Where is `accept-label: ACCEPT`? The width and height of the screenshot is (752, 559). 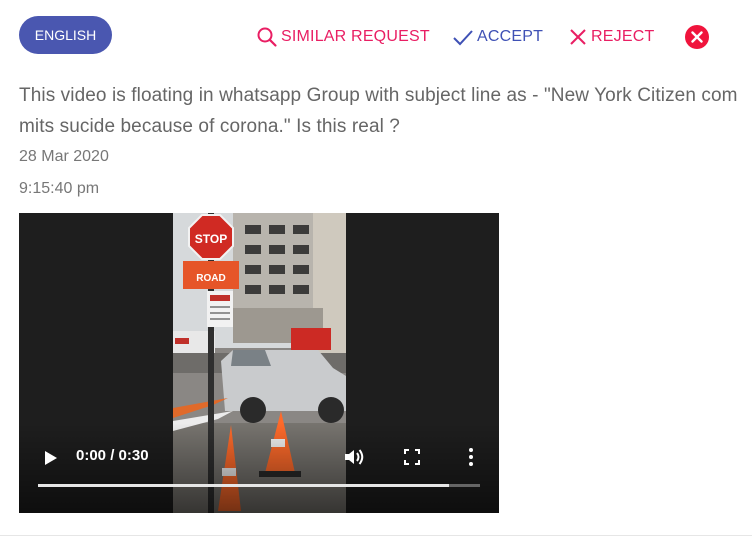 accept-label: ACCEPT is located at coordinates (510, 36).